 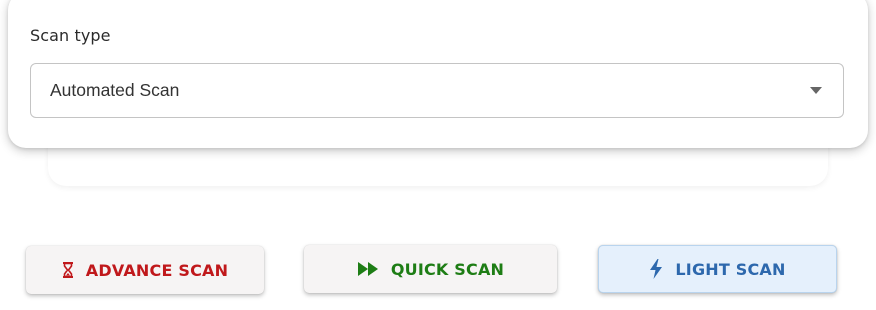 I want to click on advance-scan-button: ADVANCE SCAN, so click(x=145, y=270).